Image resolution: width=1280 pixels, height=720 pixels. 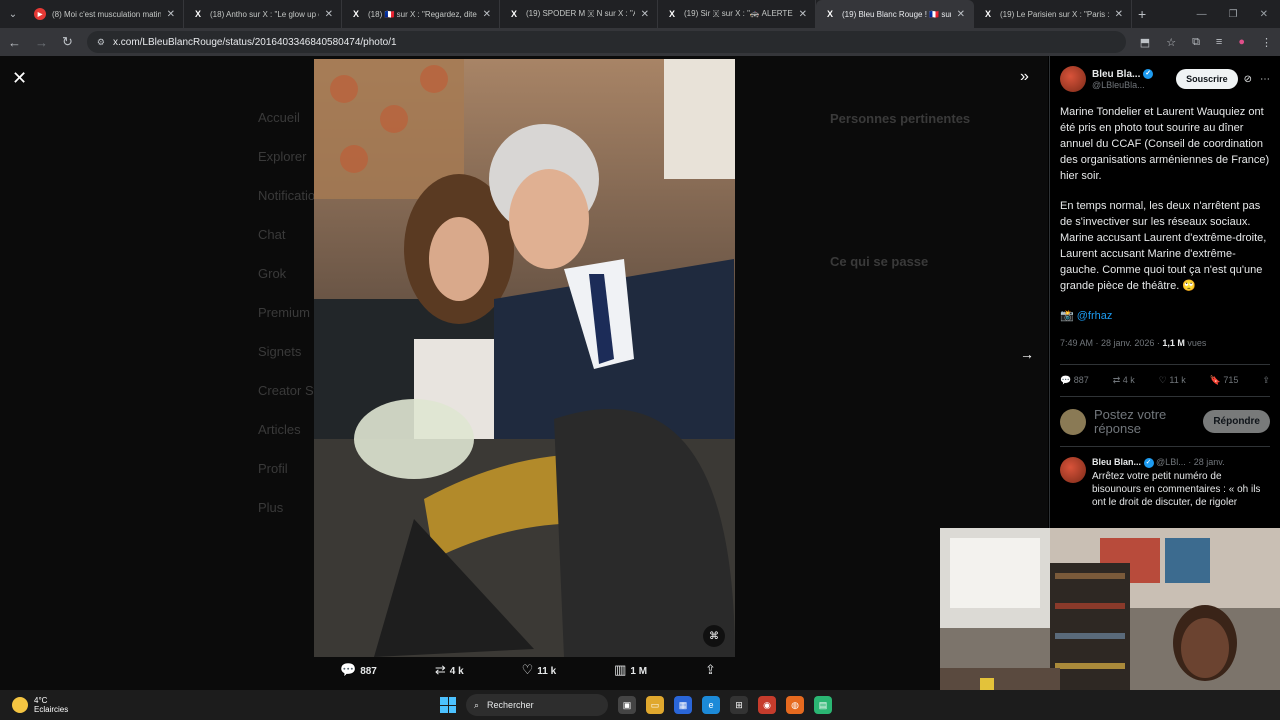 I want to click on tab-title: (19) Sir 🇽 sur X : "🚓 ALERTE, so click(x=738, y=13).